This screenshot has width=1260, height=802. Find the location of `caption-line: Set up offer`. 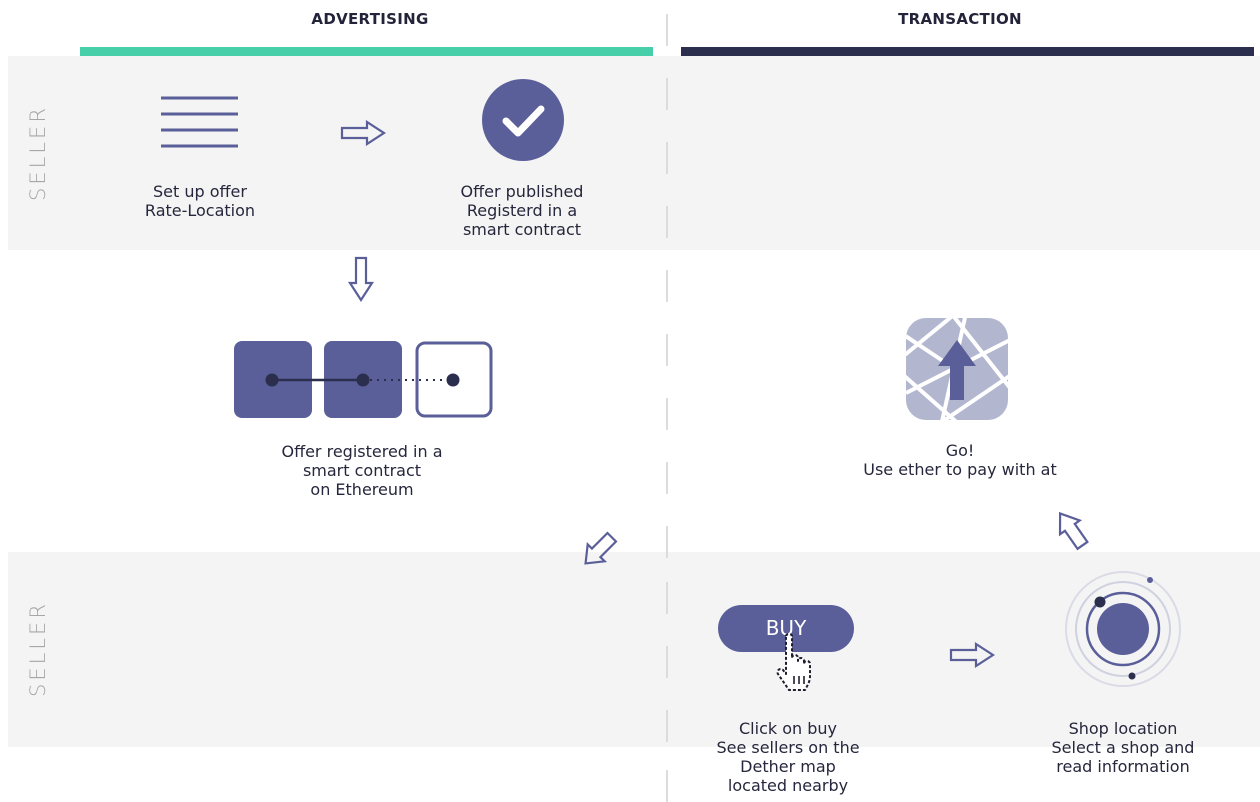

caption-line: Set up offer is located at coordinates (200, 191).